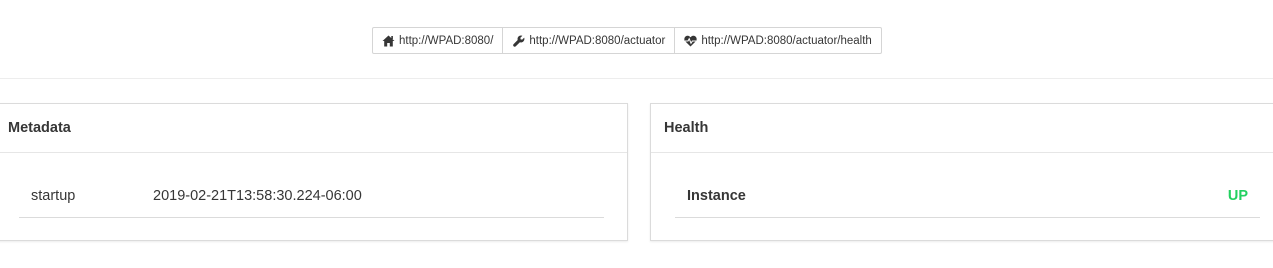  I want to click on header-divider, so click(636, 78).